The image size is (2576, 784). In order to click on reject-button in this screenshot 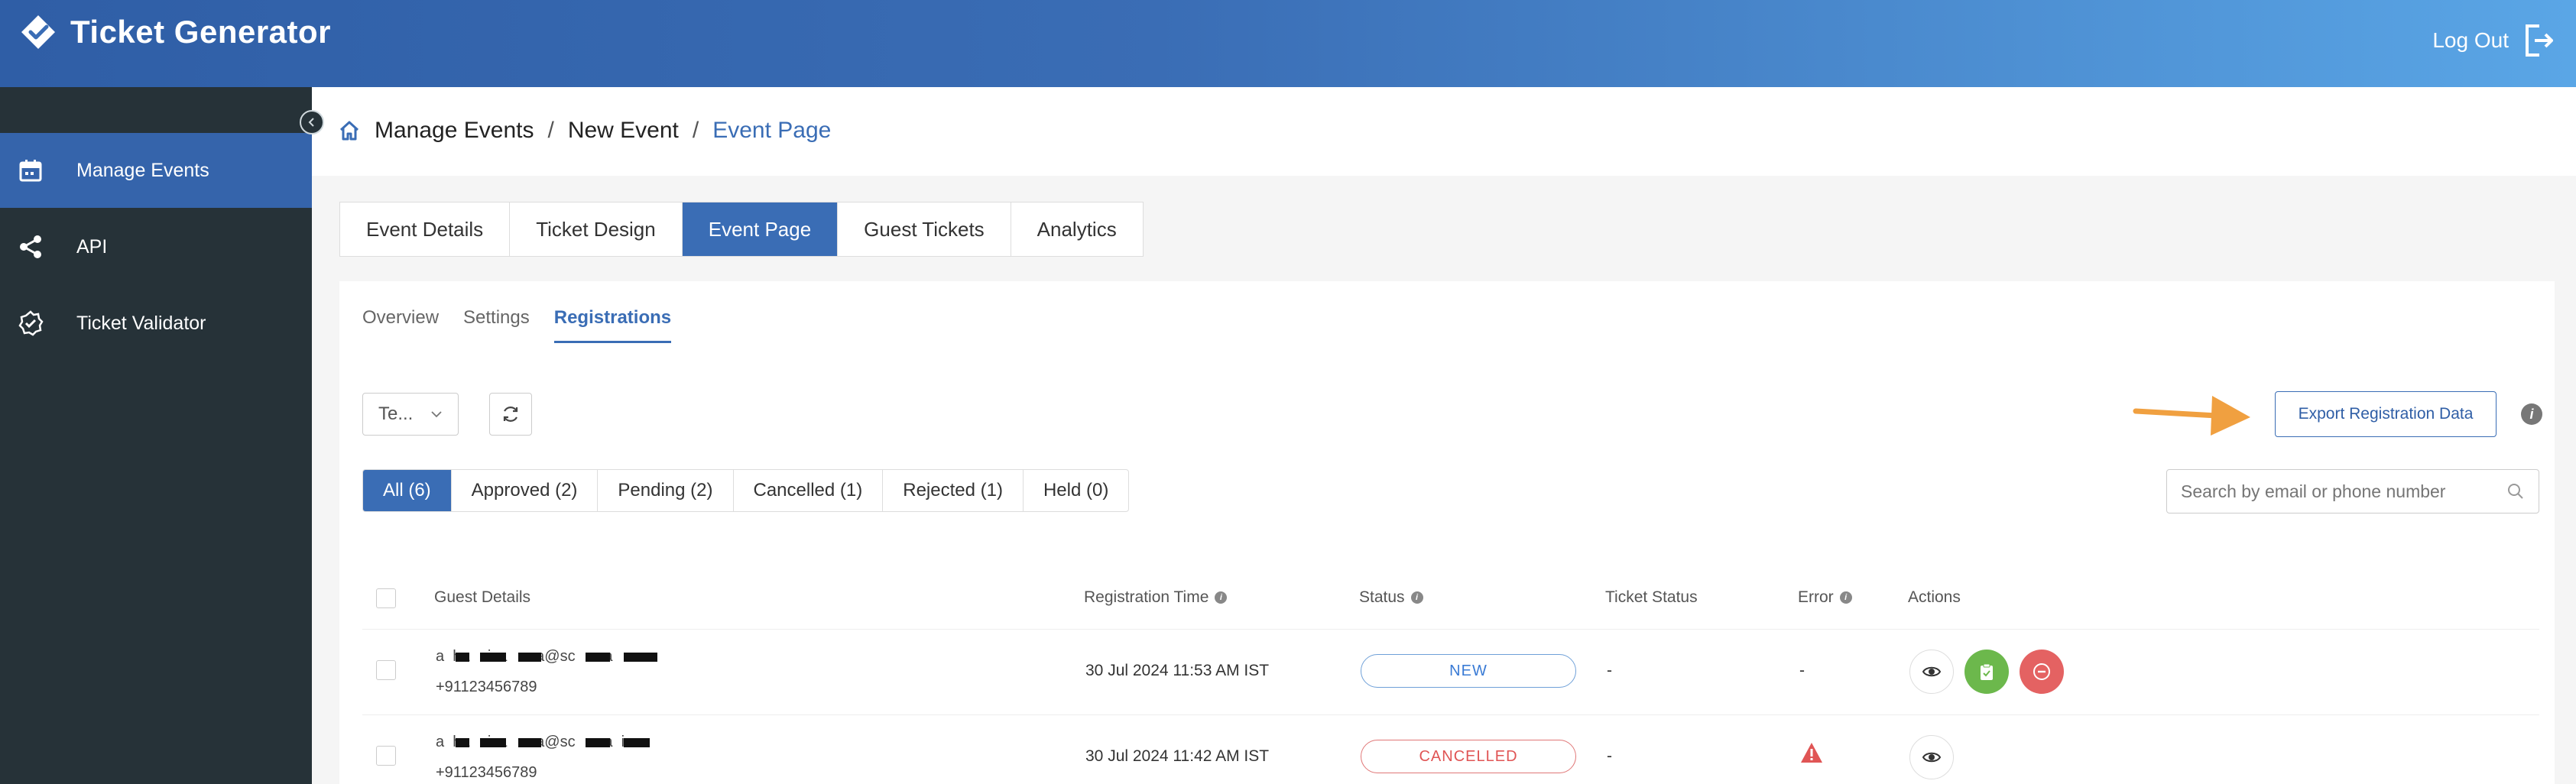, I will do `click(2042, 672)`.